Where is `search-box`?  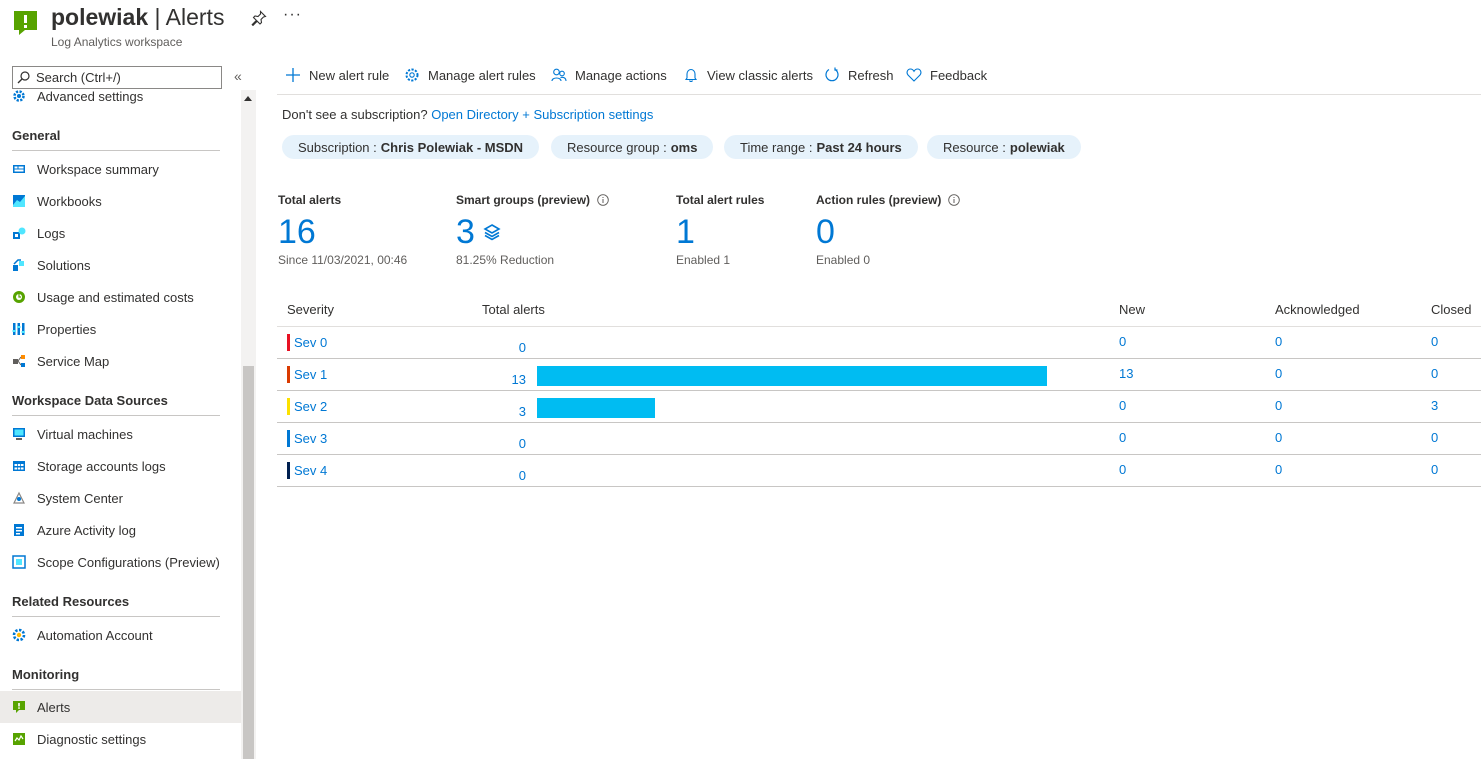
search-box is located at coordinates (117, 77).